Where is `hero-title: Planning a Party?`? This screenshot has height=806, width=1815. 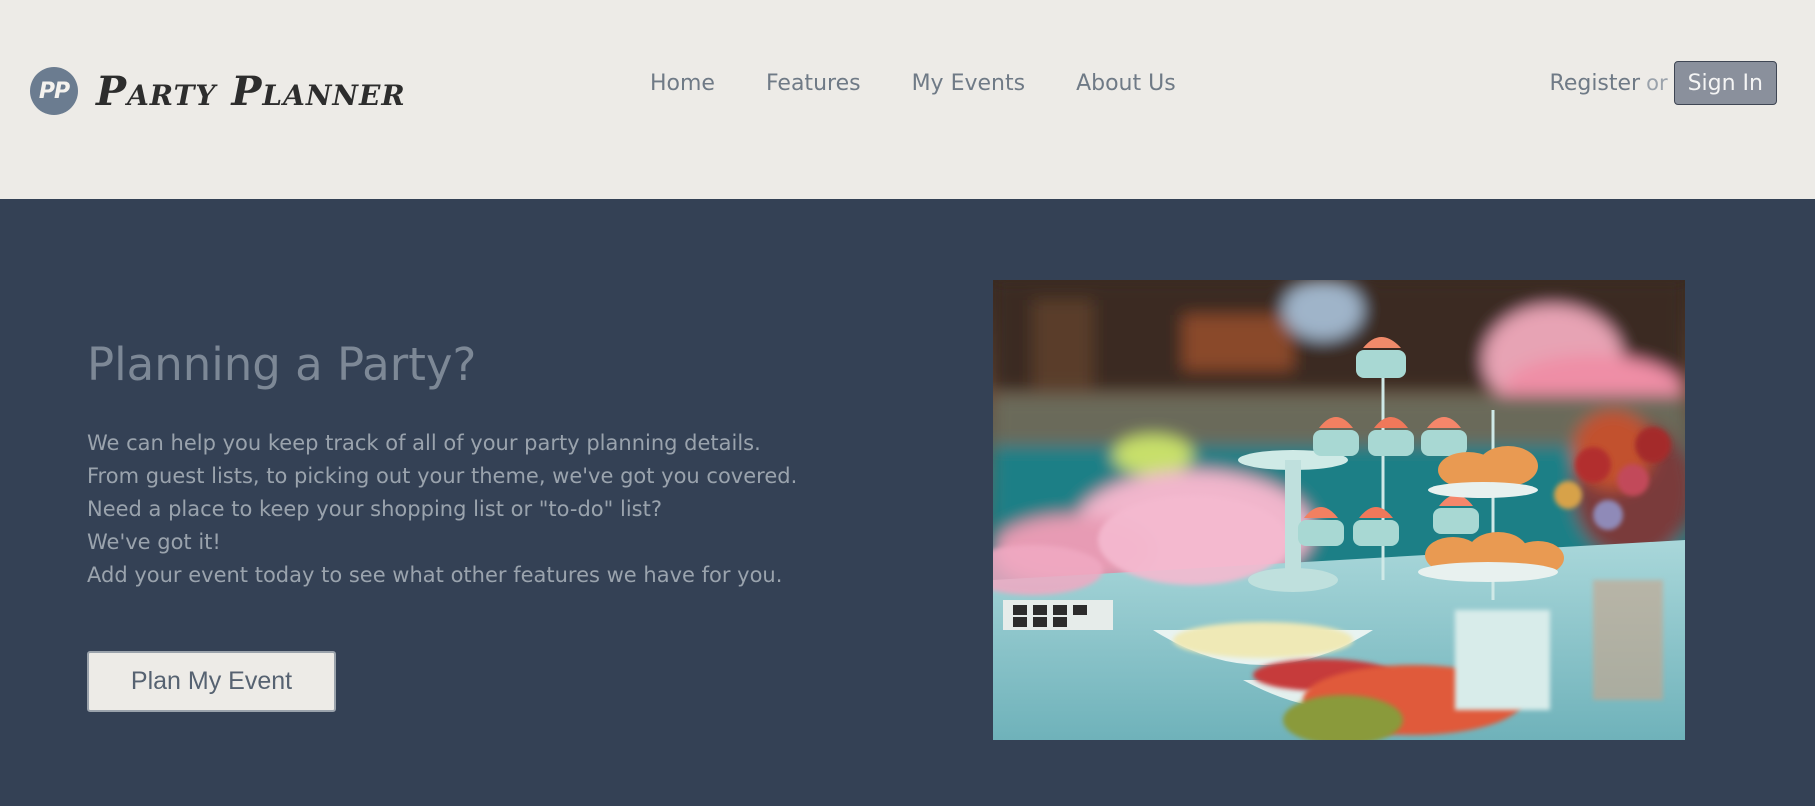 hero-title: Planning a Party? is located at coordinates (282, 364).